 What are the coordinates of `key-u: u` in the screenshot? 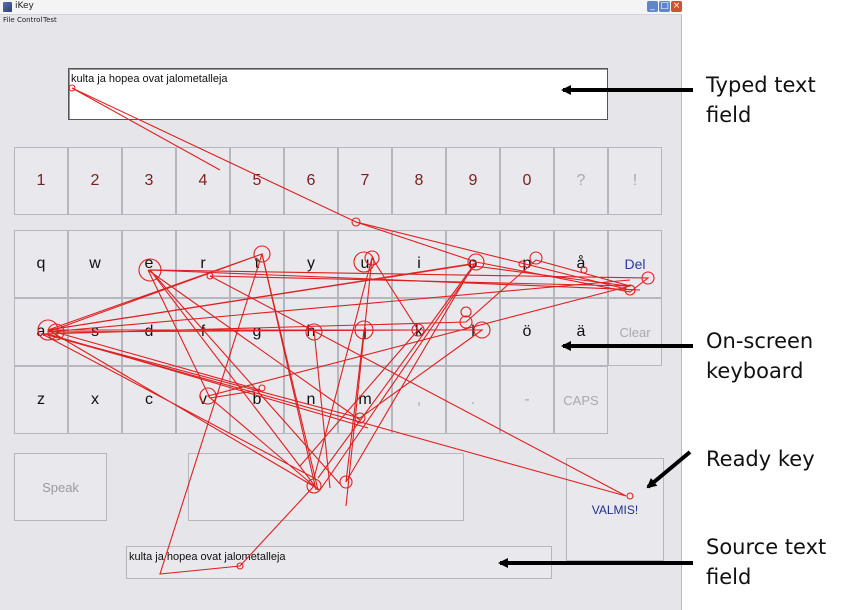 It's located at (365, 264).